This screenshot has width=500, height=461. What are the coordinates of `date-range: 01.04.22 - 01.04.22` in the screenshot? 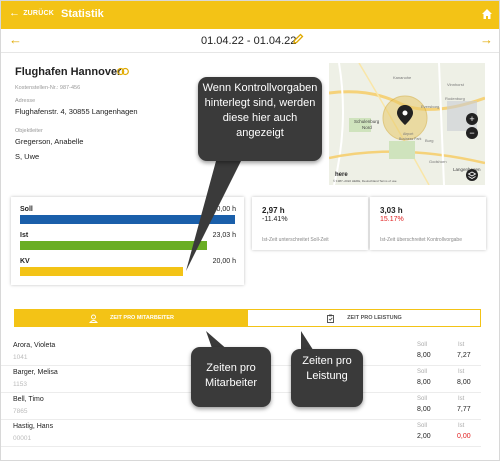 It's located at (248, 41).